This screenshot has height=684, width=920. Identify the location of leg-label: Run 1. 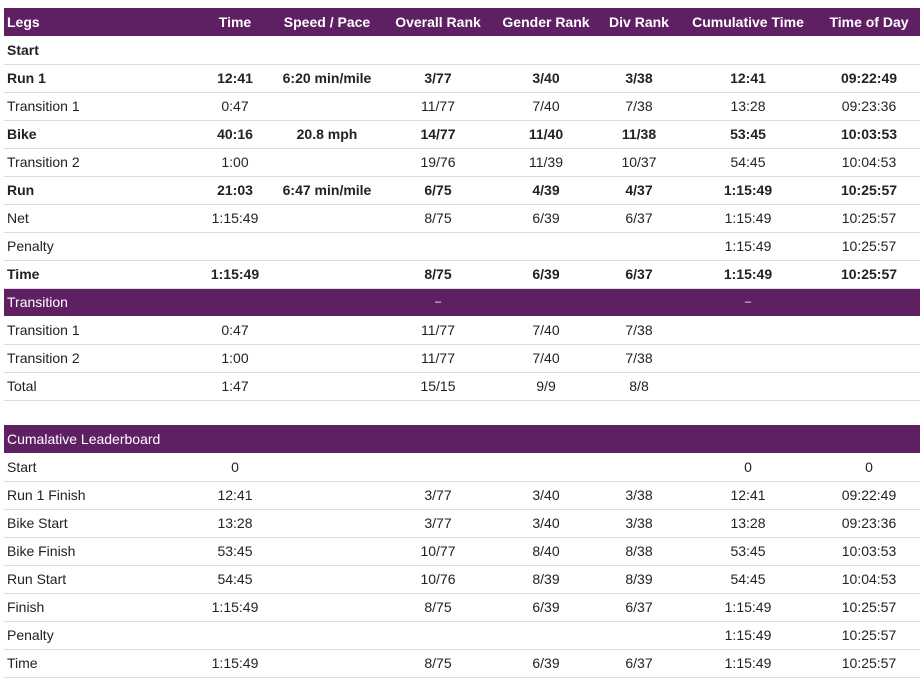
(102, 78).